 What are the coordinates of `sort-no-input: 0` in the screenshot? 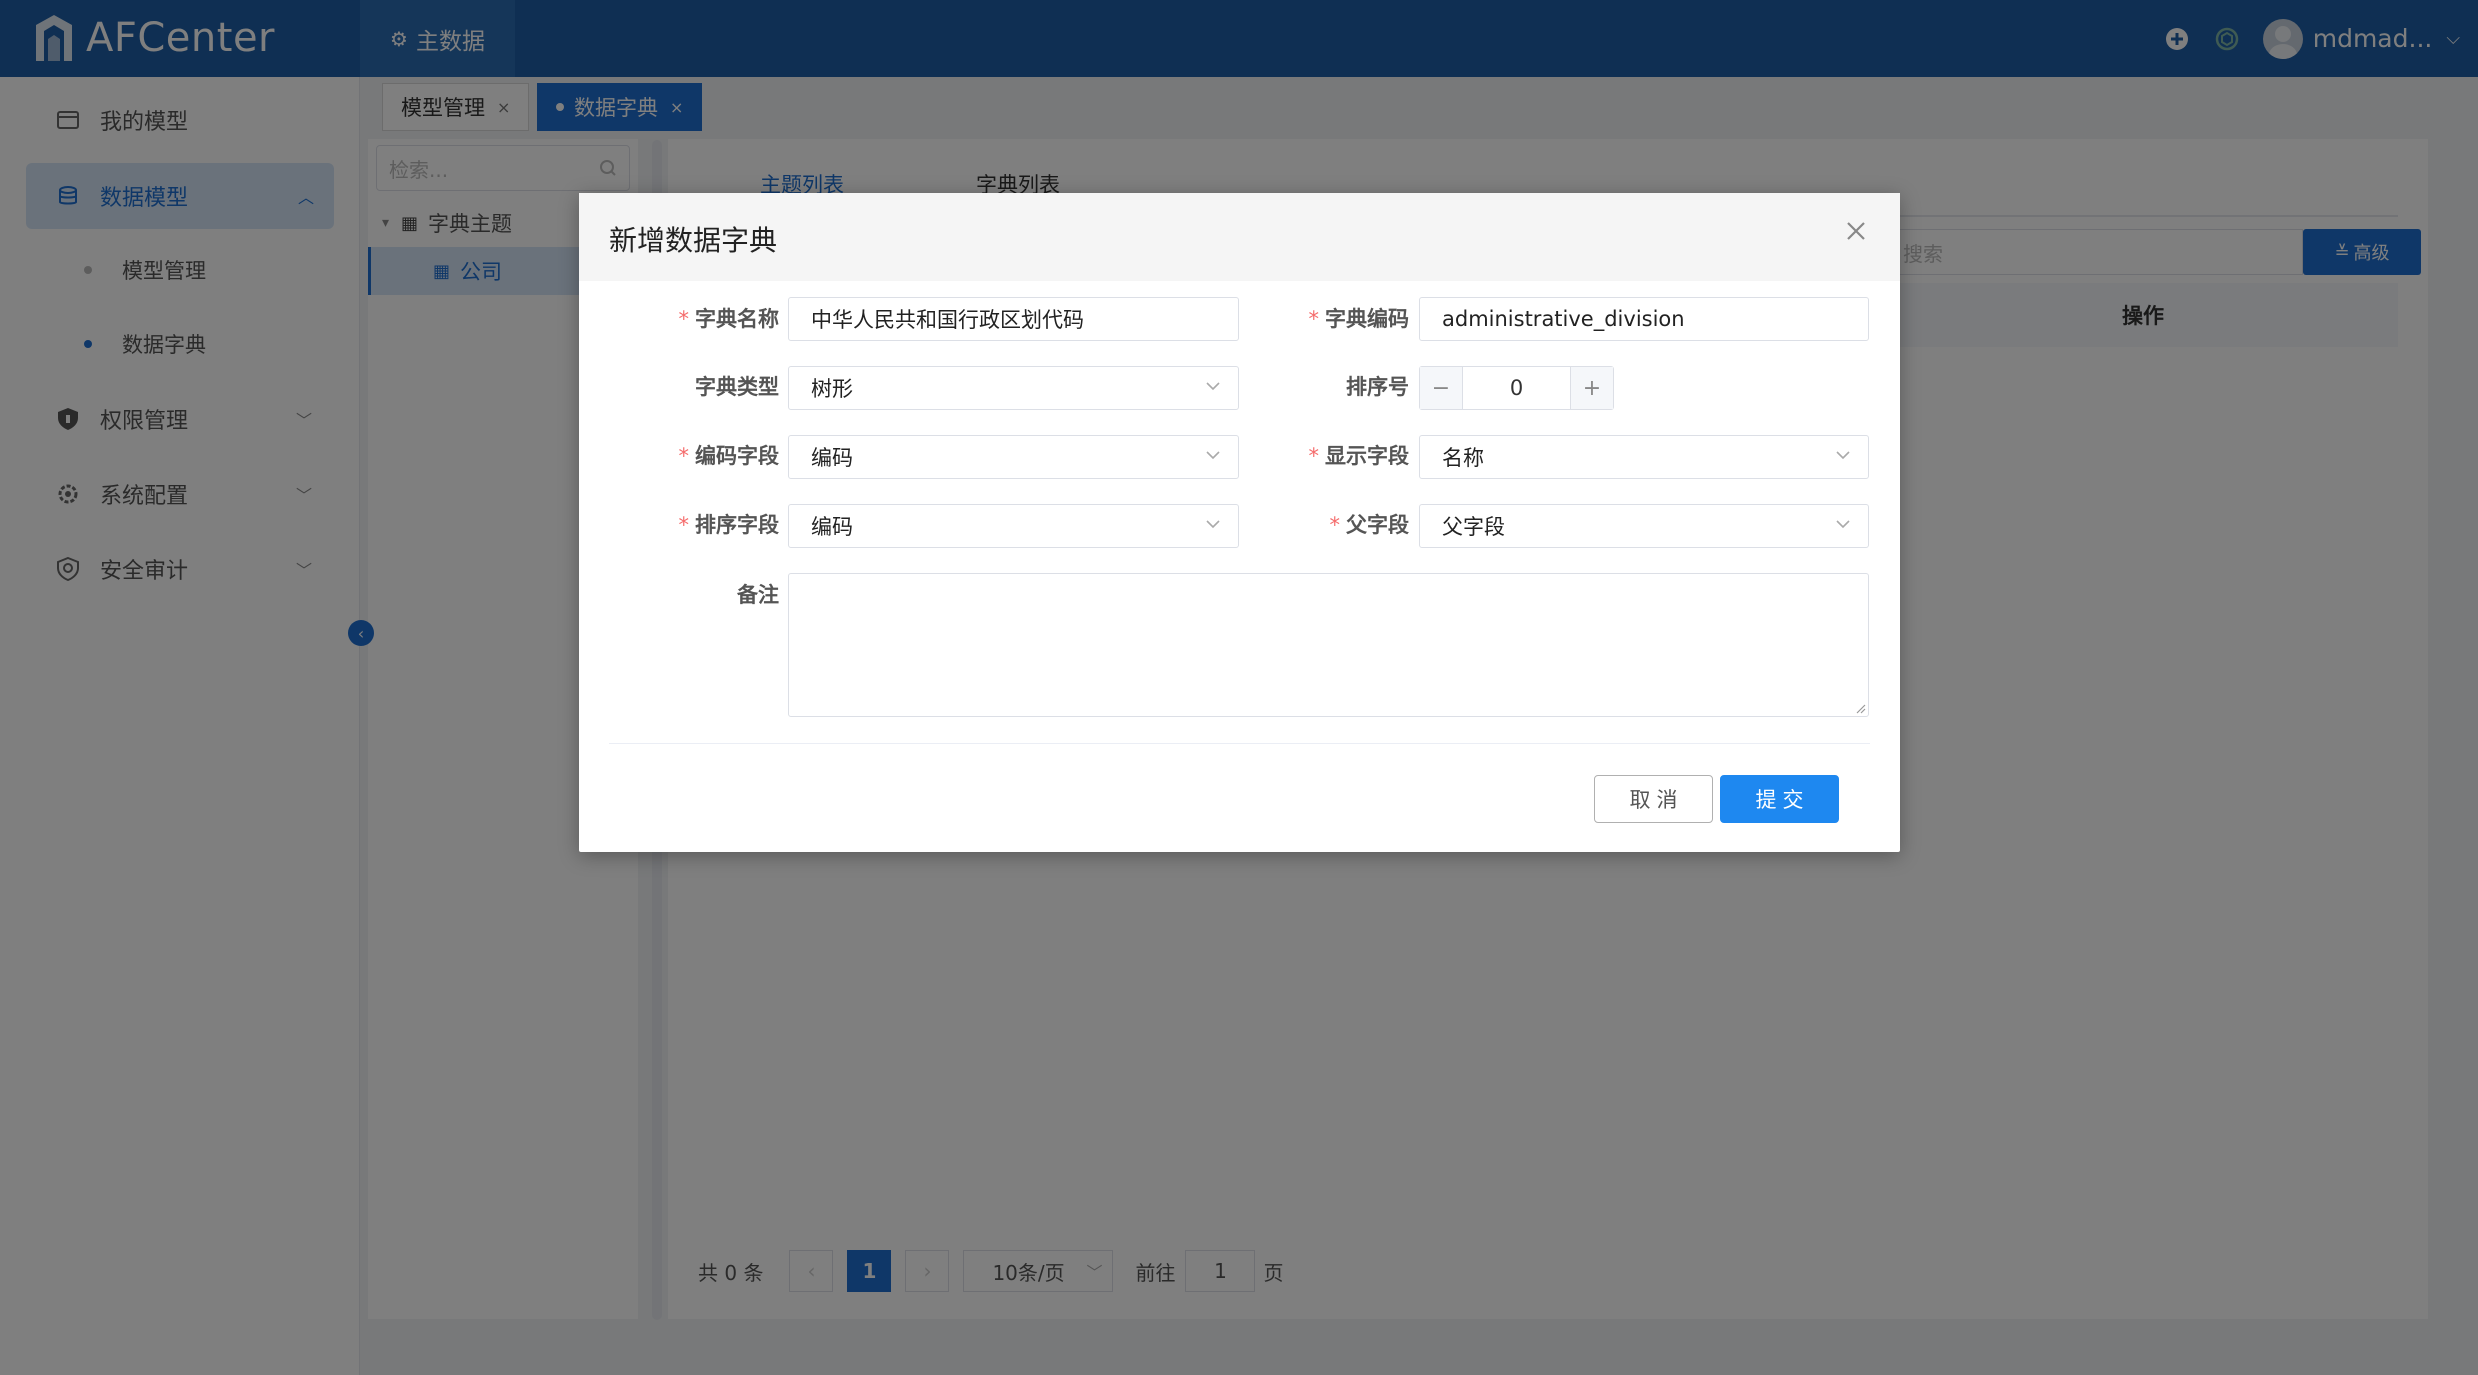 It's located at (1516, 388).